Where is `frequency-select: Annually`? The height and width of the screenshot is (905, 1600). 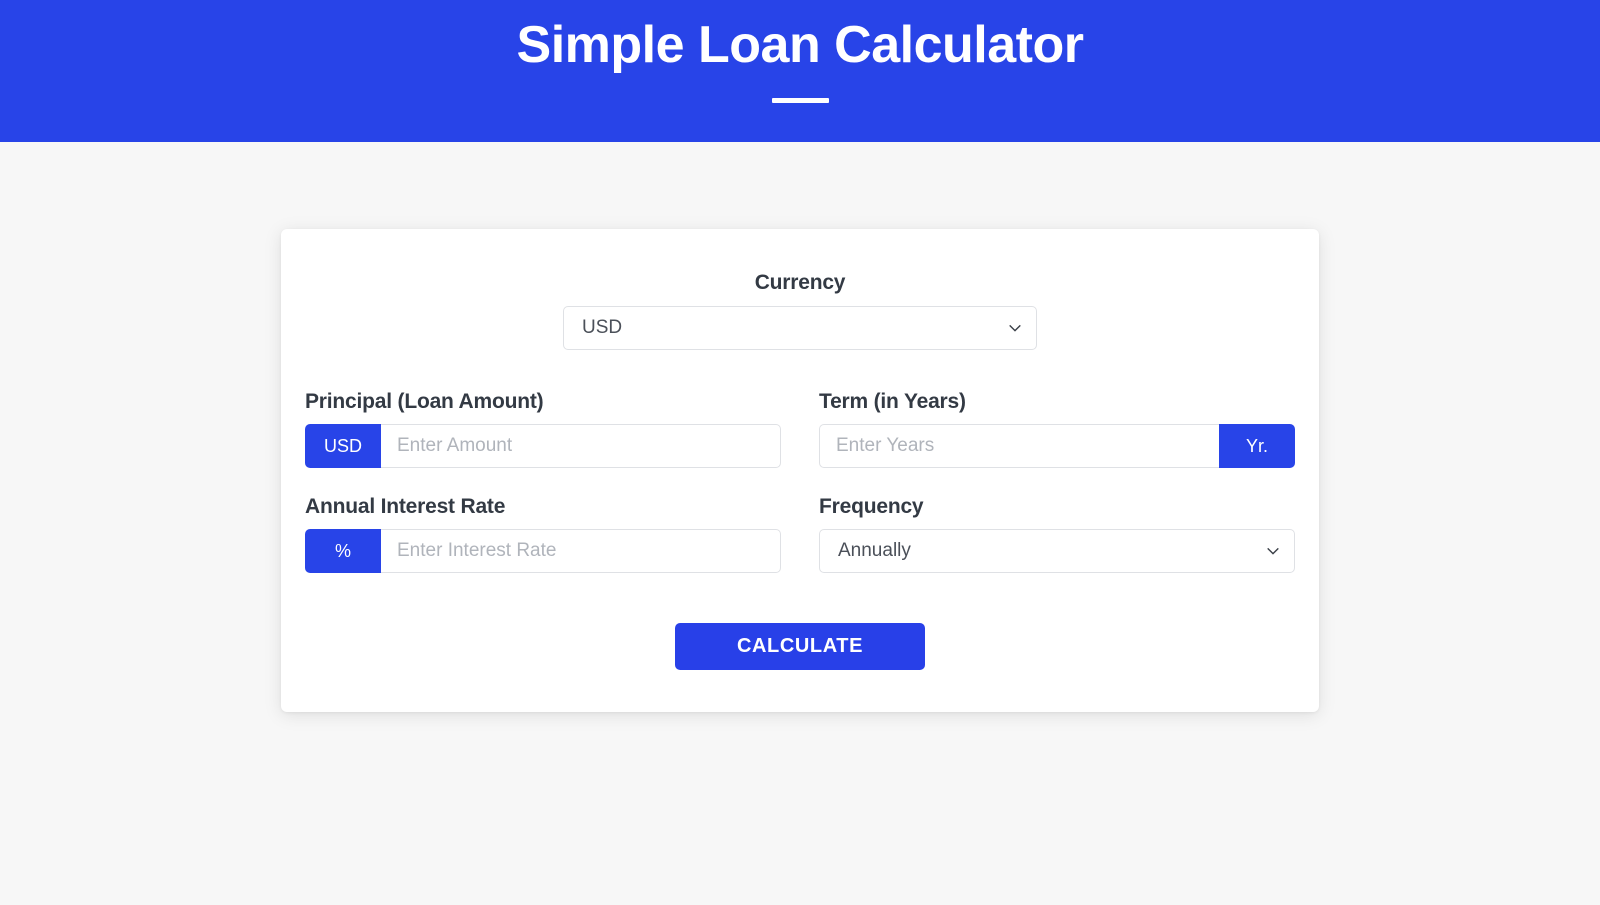
frequency-select: Annually is located at coordinates (1057, 551).